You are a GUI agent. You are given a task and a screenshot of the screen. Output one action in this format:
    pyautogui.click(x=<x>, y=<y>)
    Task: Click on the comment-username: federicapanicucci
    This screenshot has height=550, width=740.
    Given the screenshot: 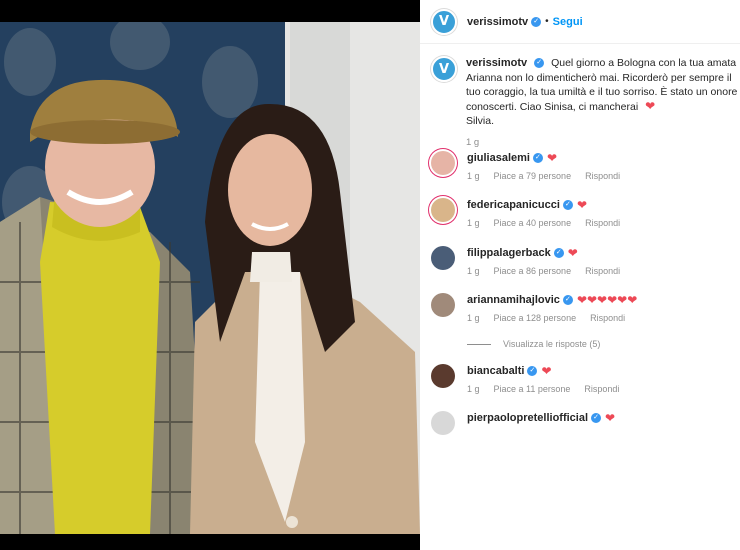 What is the action you would take?
    pyautogui.click(x=513, y=205)
    